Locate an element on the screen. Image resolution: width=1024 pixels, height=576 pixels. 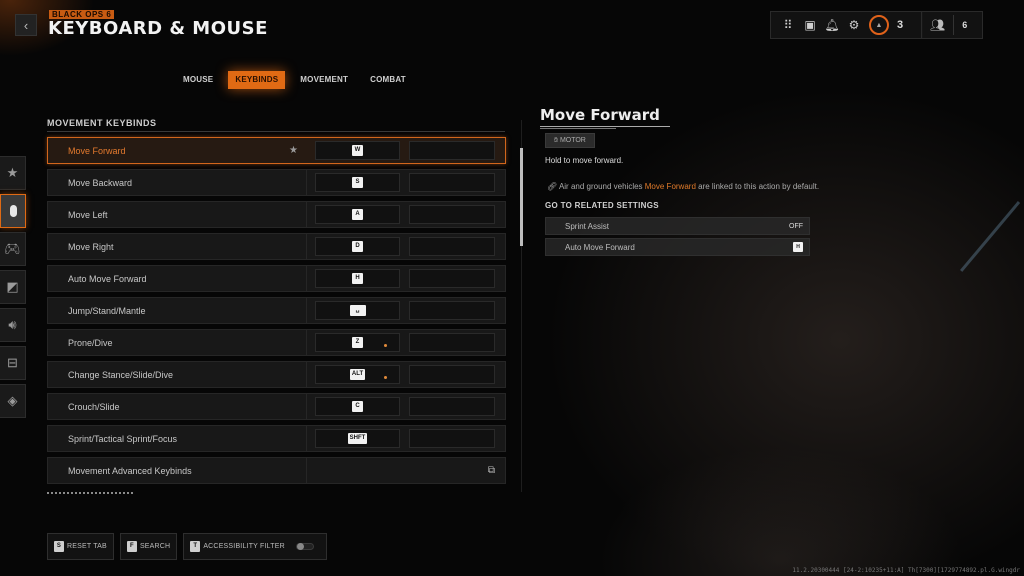
divider is located at coordinates (276, 131).